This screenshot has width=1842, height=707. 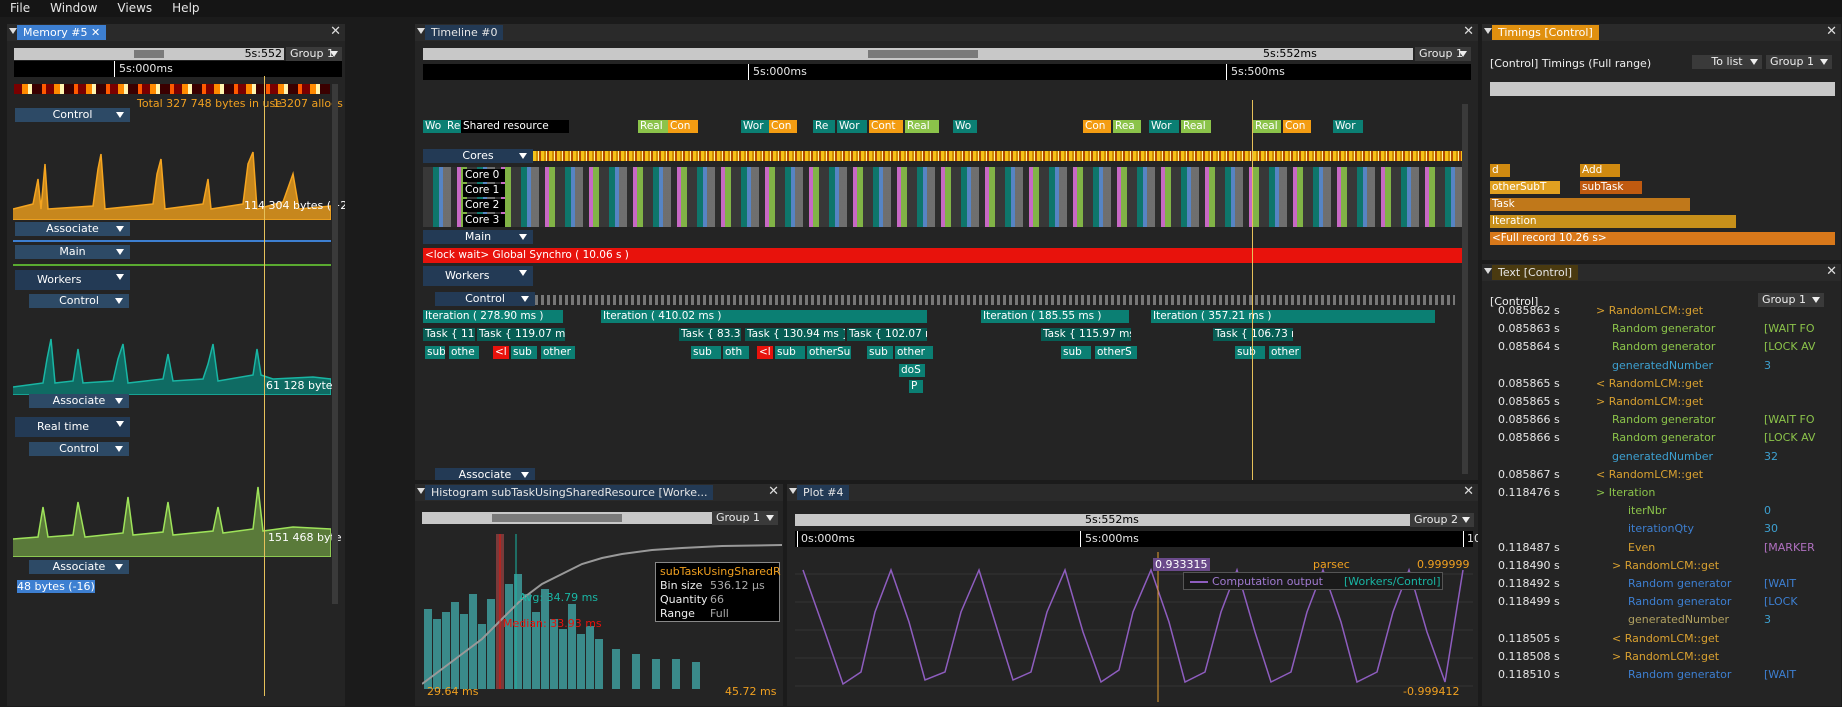 What do you see at coordinates (1055, 316) in the screenshot?
I see `iteration-block: Iteration ( 185.55 ms )` at bounding box center [1055, 316].